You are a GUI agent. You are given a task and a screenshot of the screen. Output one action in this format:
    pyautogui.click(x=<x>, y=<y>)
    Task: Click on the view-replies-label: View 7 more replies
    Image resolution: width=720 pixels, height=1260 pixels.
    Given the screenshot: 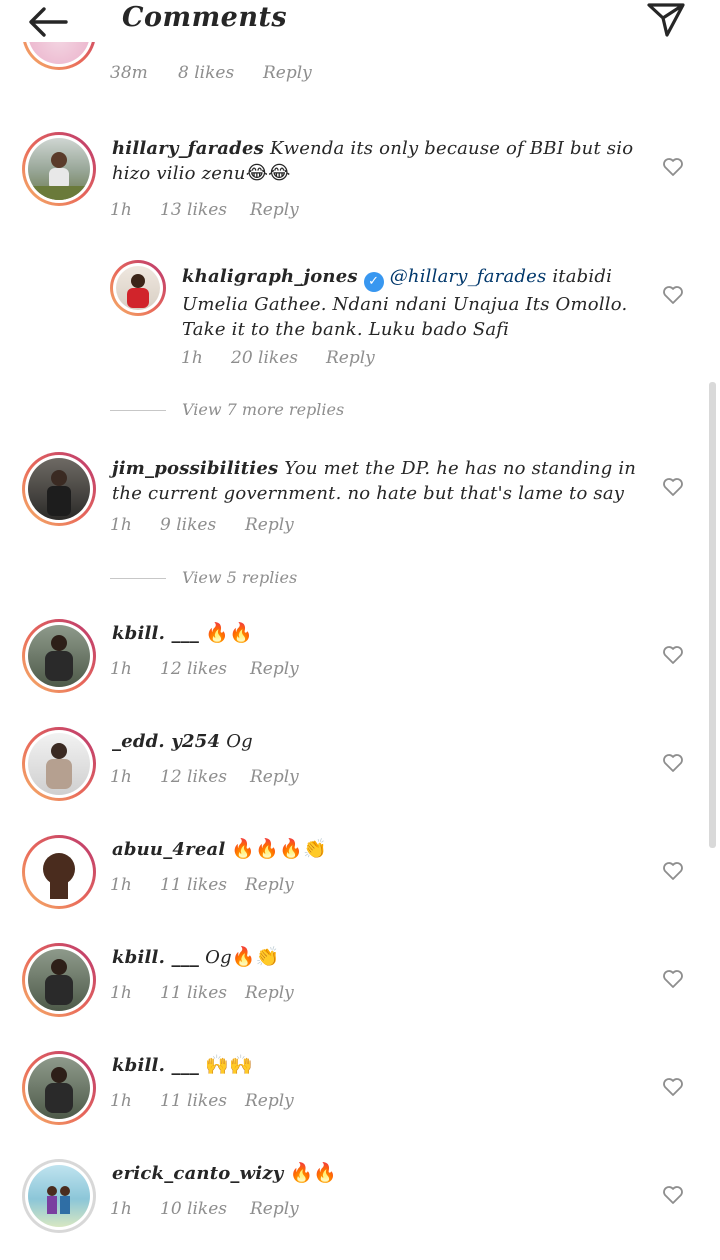 What is the action you would take?
    pyautogui.click(x=263, y=409)
    